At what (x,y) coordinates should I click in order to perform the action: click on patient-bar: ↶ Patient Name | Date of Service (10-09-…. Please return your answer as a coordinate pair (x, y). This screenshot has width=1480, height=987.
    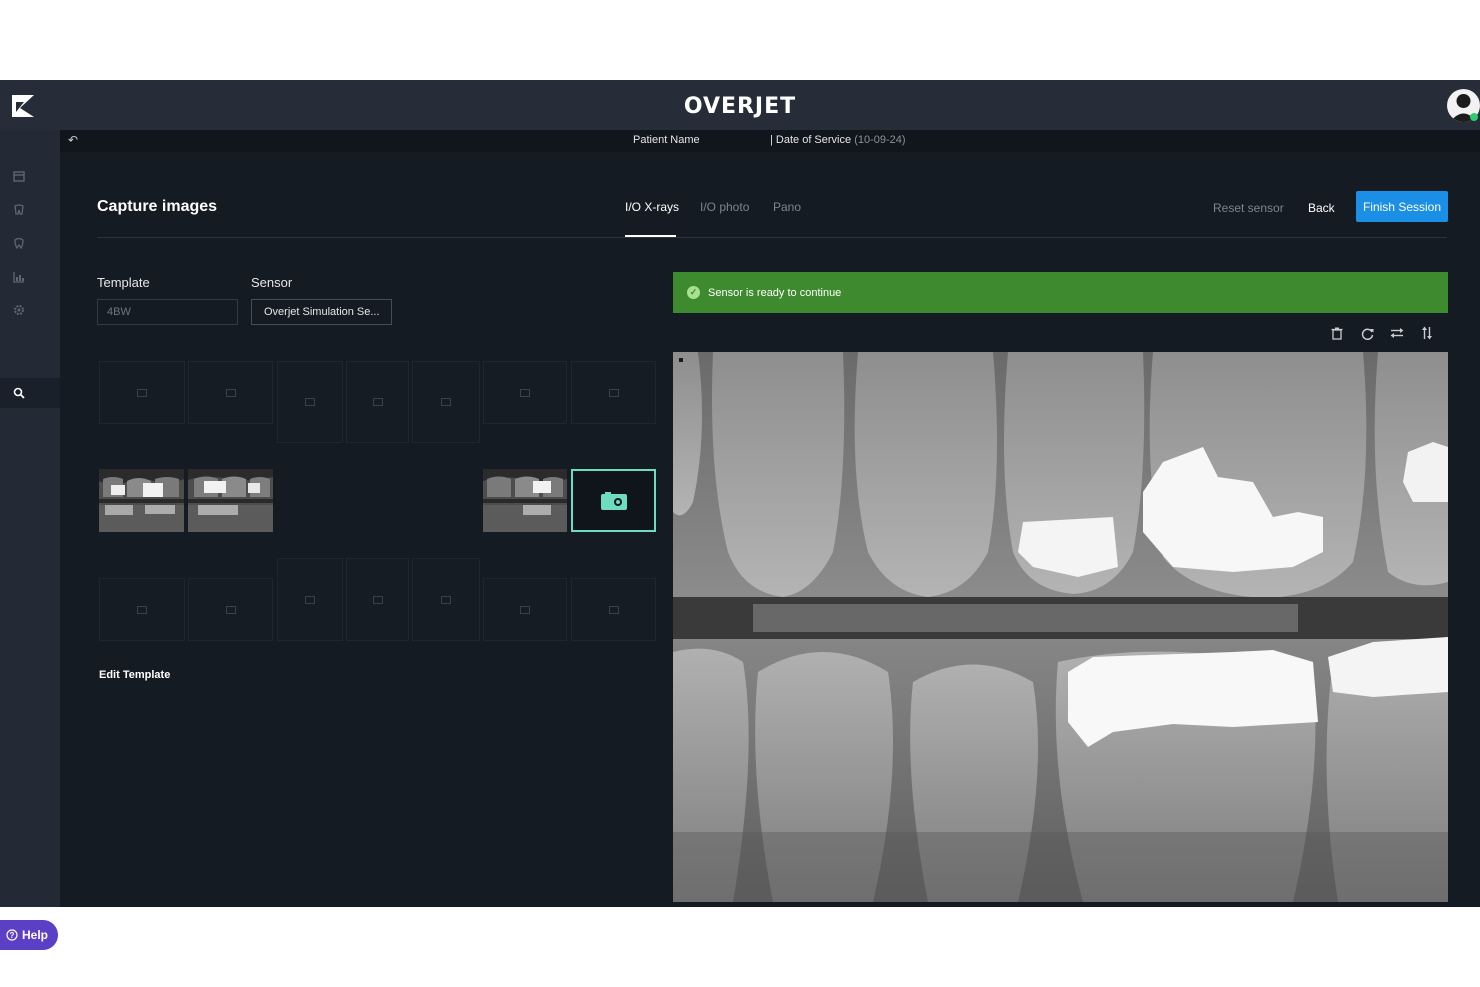
    Looking at the image, I should click on (770, 141).